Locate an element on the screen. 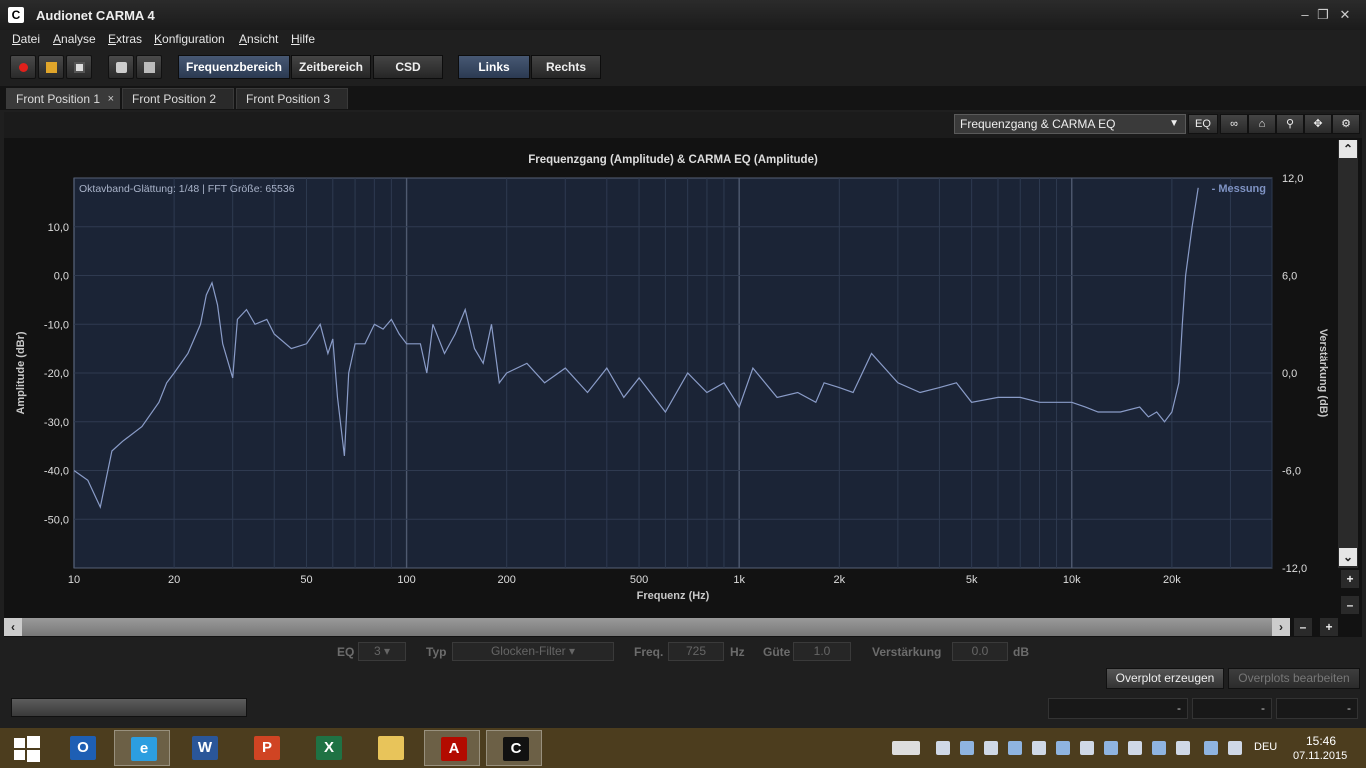 Image resolution: width=1366 pixels, height=768 pixels. settings-button: ⚙ is located at coordinates (1346, 124).